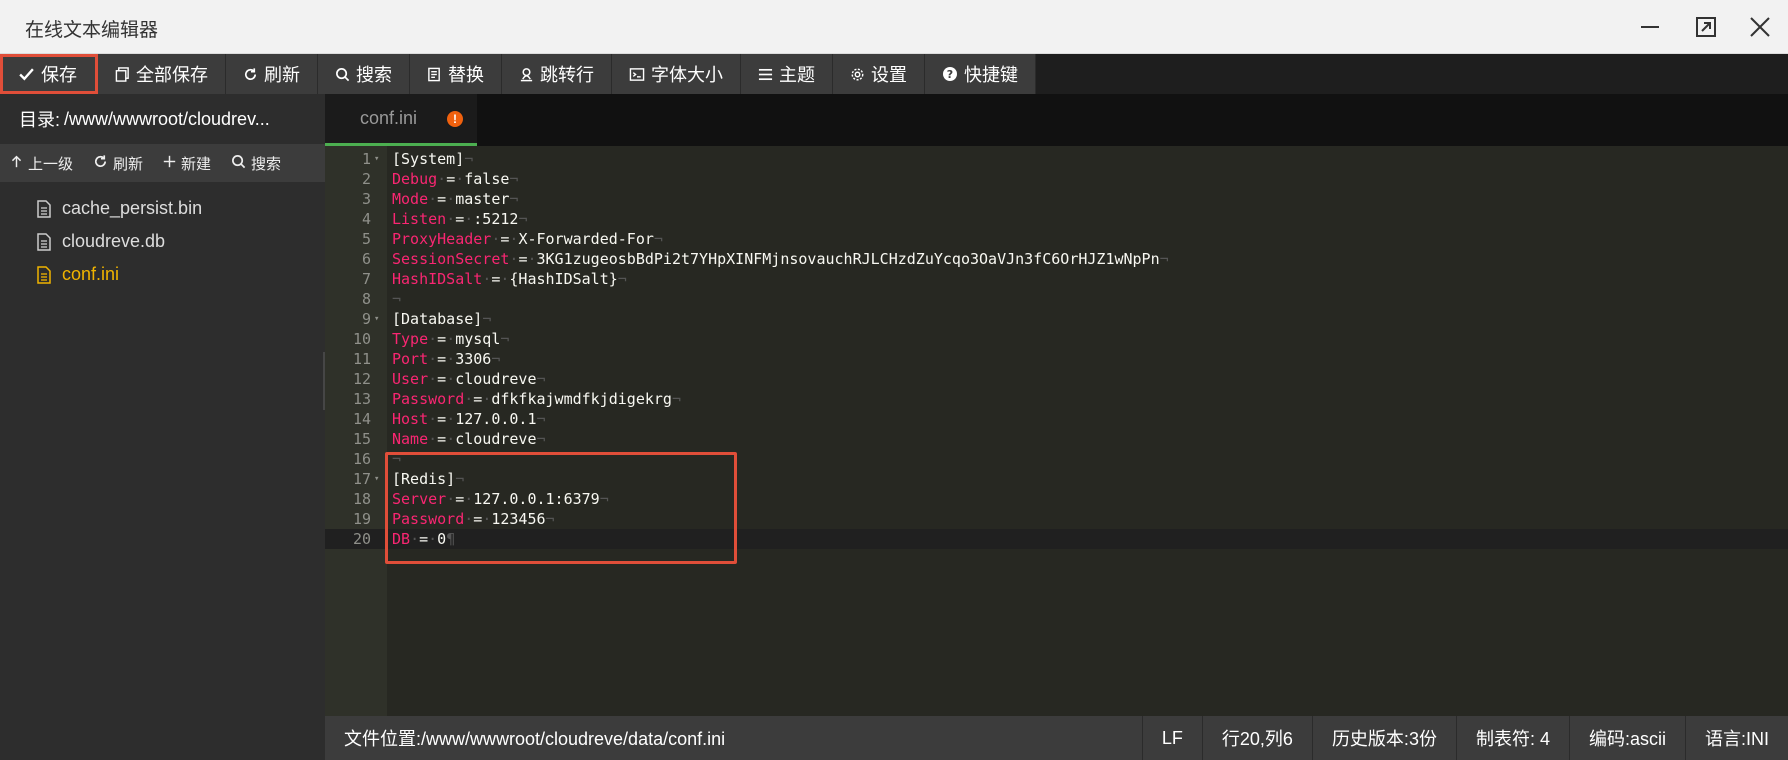  Describe the element at coordinates (1056, 459) in the screenshot. I see `code-line: 16 ¬` at that location.